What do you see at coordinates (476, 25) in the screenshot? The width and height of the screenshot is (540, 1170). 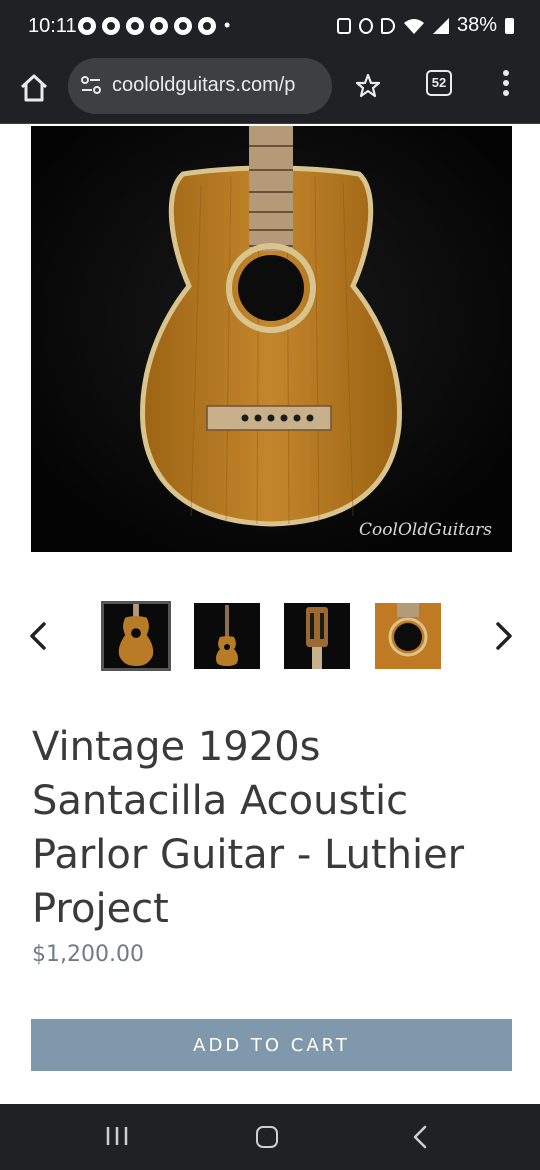 I see `battery-percent: 38%` at bounding box center [476, 25].